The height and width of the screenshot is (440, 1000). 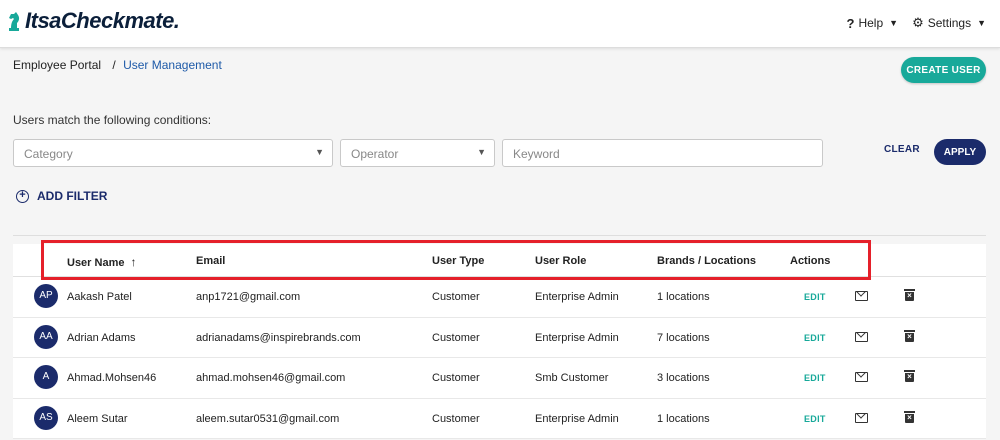 What do you see at coordinates (268, 418) in the screenshot?
I see `email-cell: aleem.sutar0531@gmail.com` at bounding box center [268, 418].